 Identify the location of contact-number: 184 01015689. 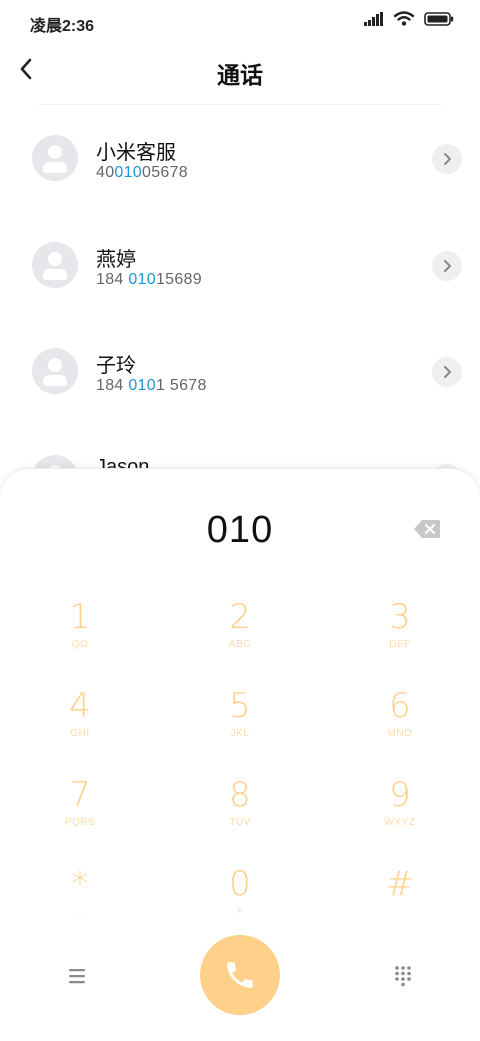
(149, 279).